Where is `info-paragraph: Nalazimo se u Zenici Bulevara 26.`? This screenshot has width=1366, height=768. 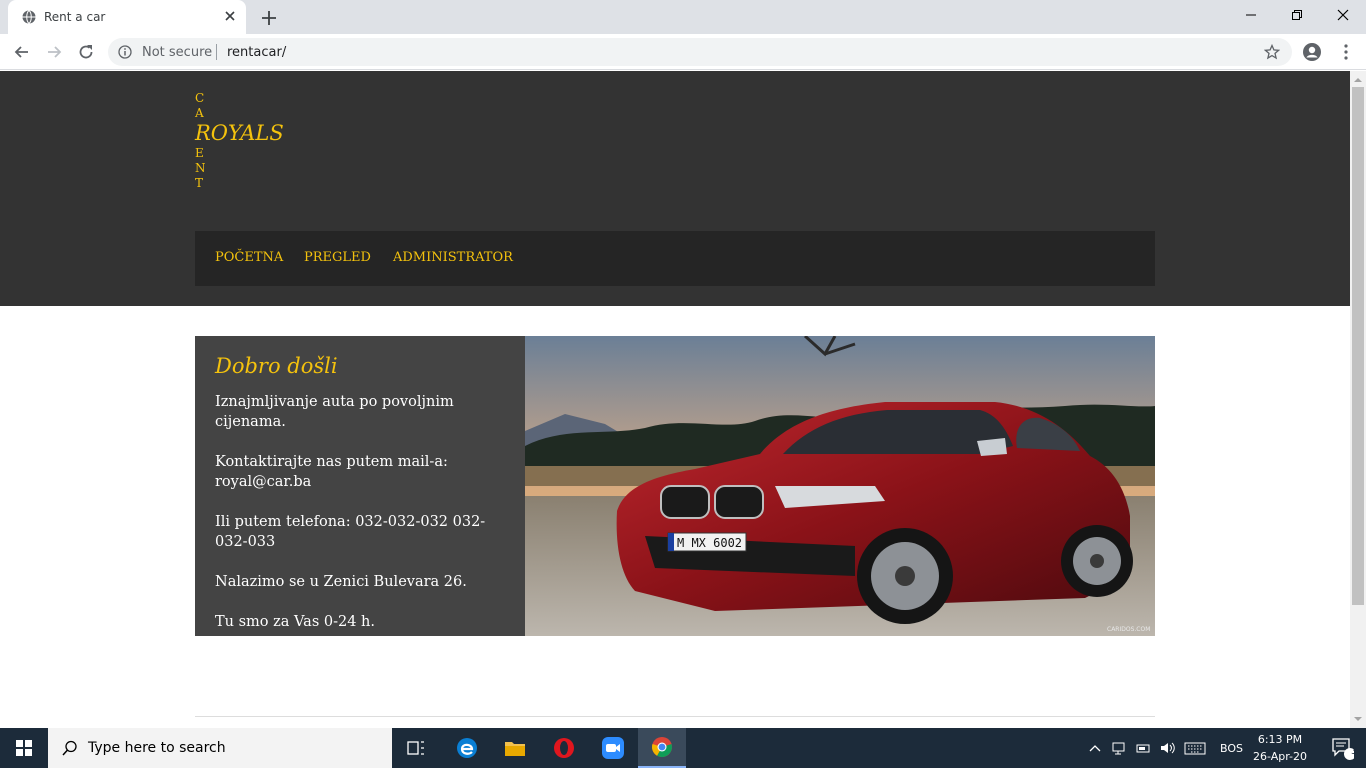 info-paragraph: Nalazimo se u Zenici Bulevara 26. is located at coordinates (341, 582).